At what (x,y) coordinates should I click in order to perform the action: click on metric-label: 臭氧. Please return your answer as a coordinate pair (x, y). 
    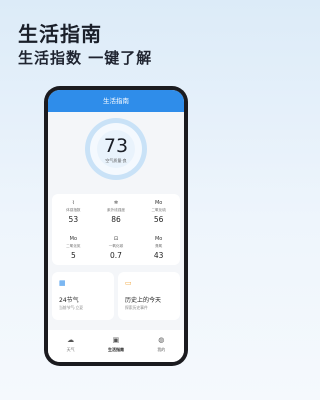
    Looking at the image, I should click on (159, 245).